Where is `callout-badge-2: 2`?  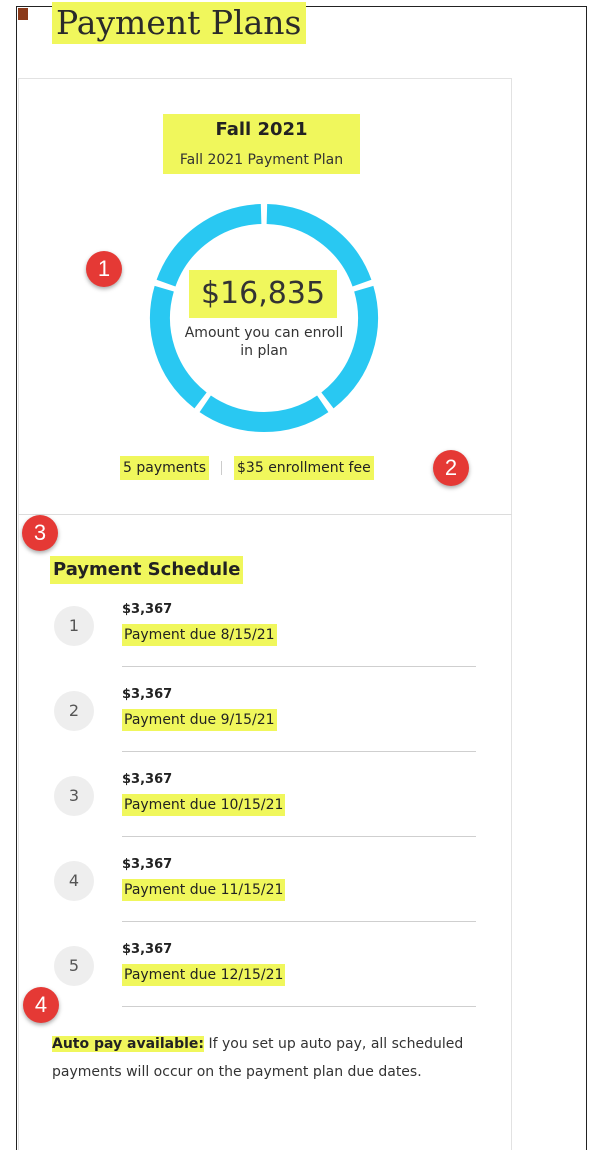
callout-badge-2: 2 is located at coordinates (451, 468).